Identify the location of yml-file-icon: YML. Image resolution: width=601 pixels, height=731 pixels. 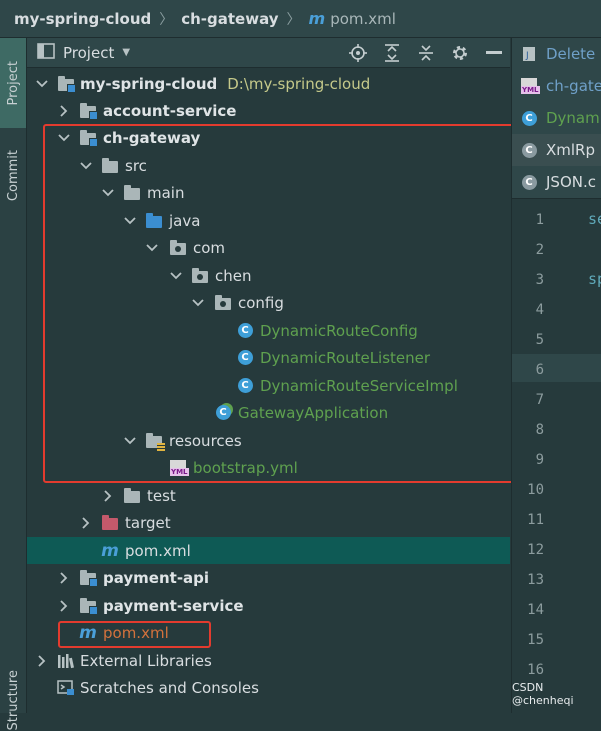
(530, 86).